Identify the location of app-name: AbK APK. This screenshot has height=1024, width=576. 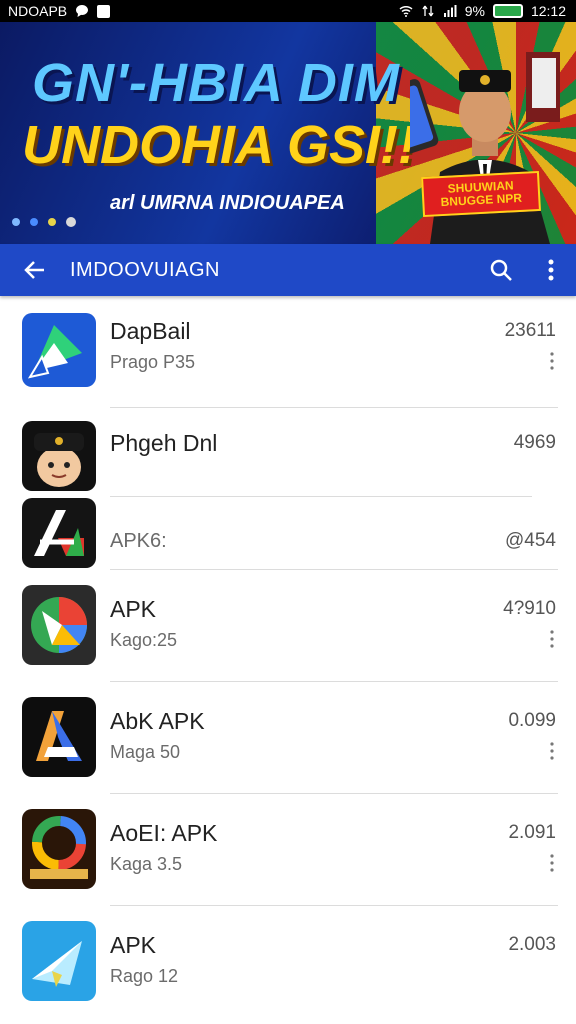
(157, 721).